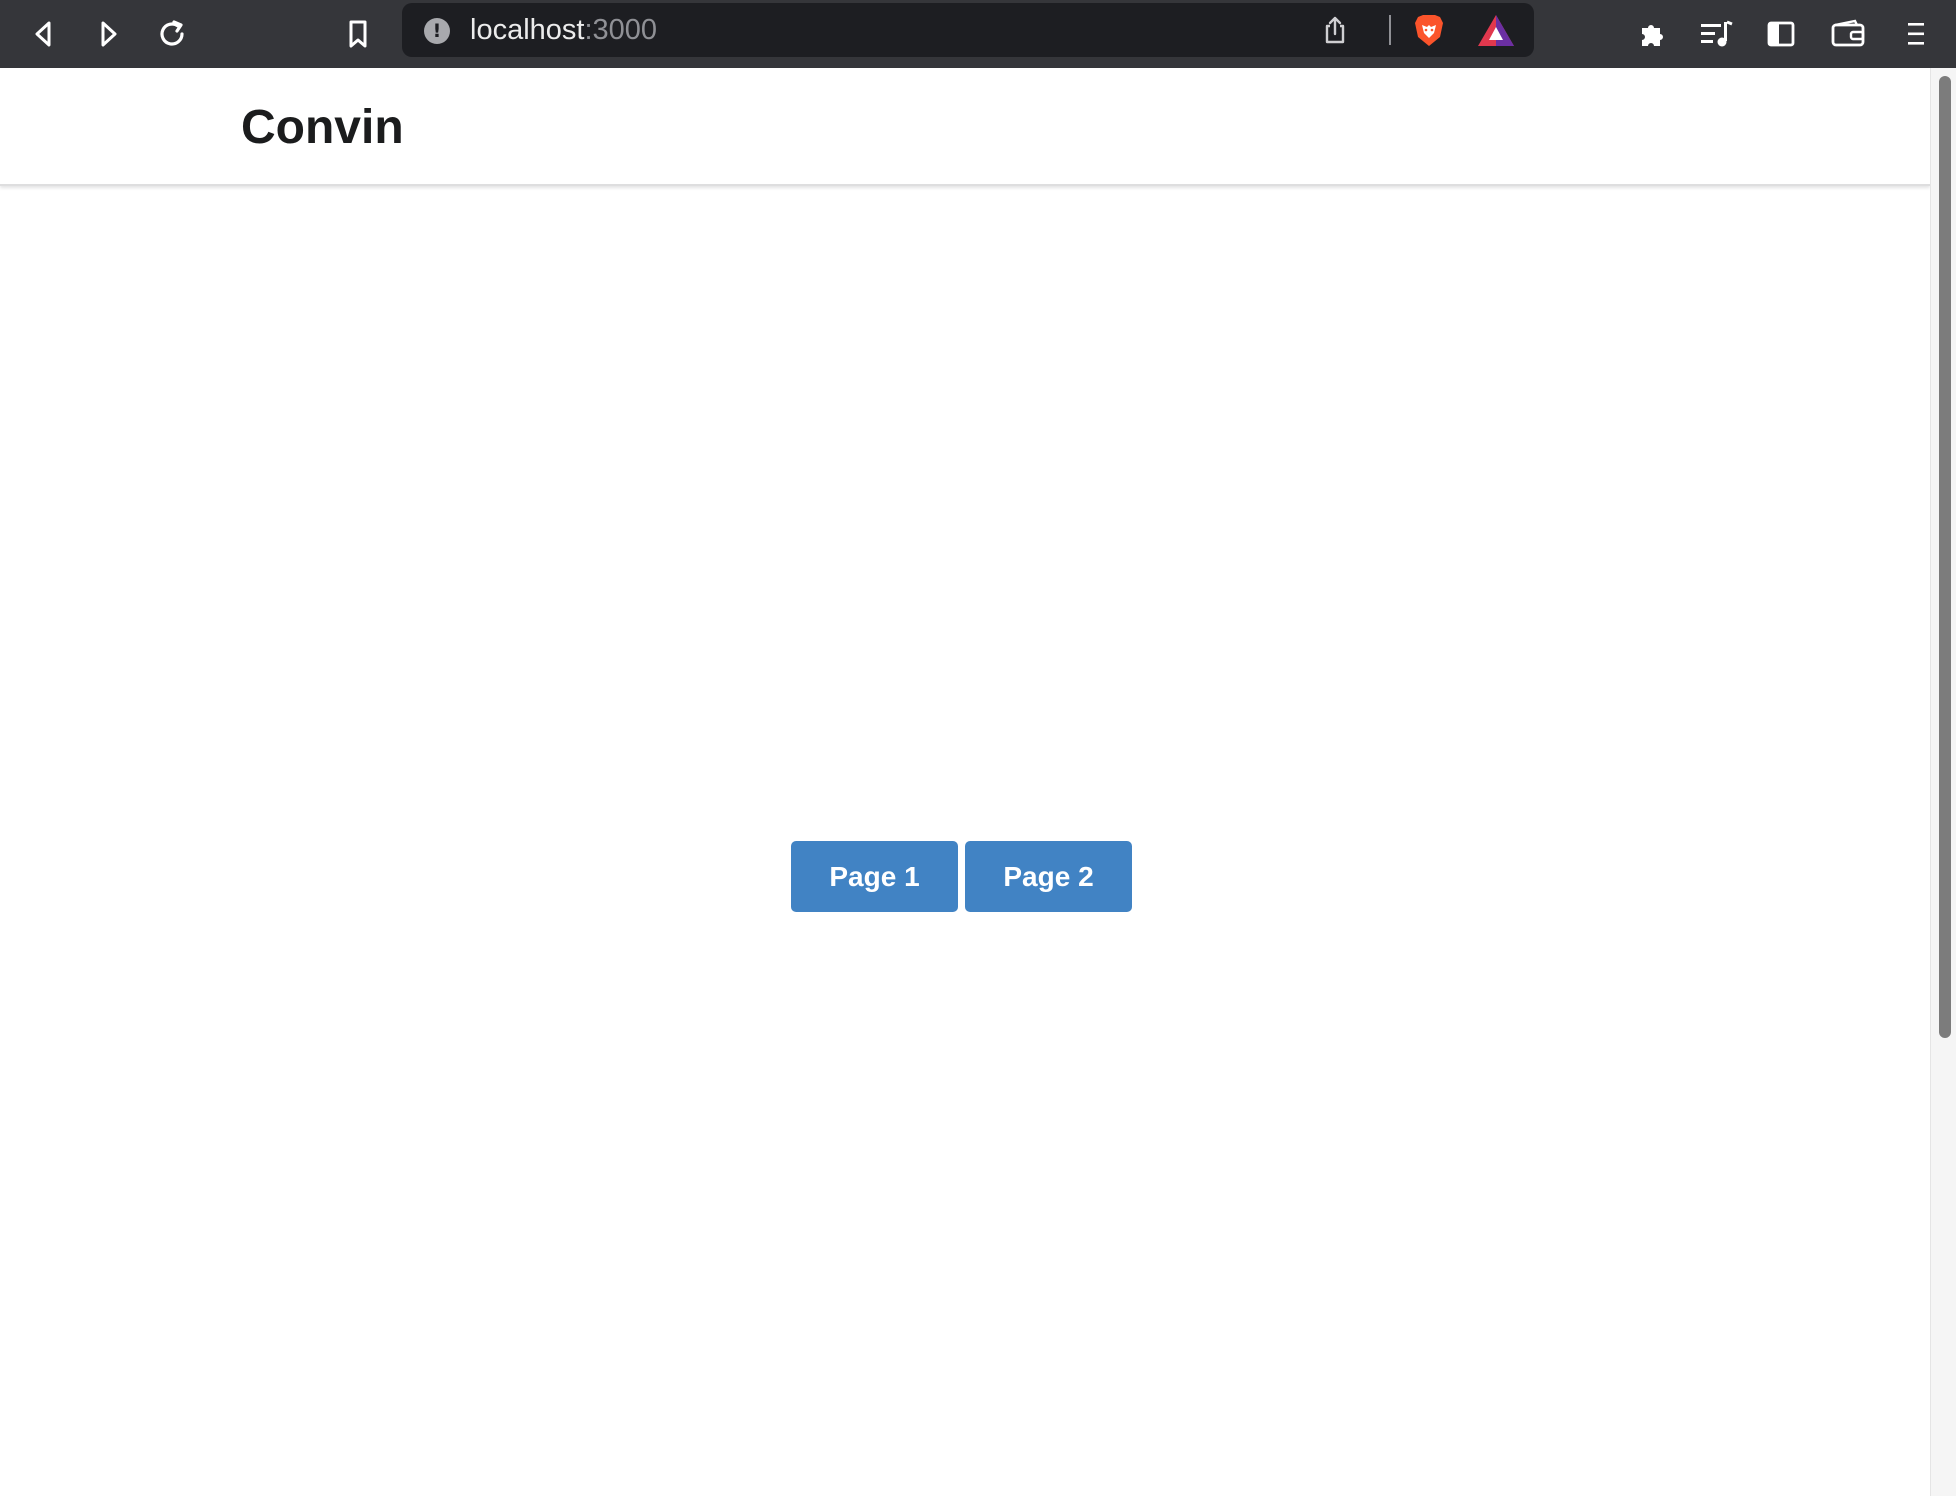 The width and height of the screenshot is (1956, 1496). I want to click on back-arrow-icon, so click(44, 34).